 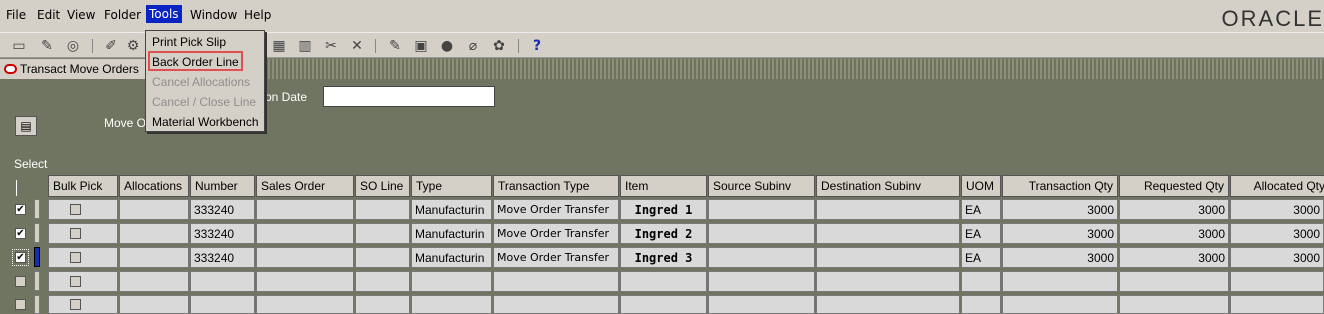 What do you see at coordinates (473, 46) in the screenshot?
I see `attachments-icon: ⌀` at bounding box center [473, 46].